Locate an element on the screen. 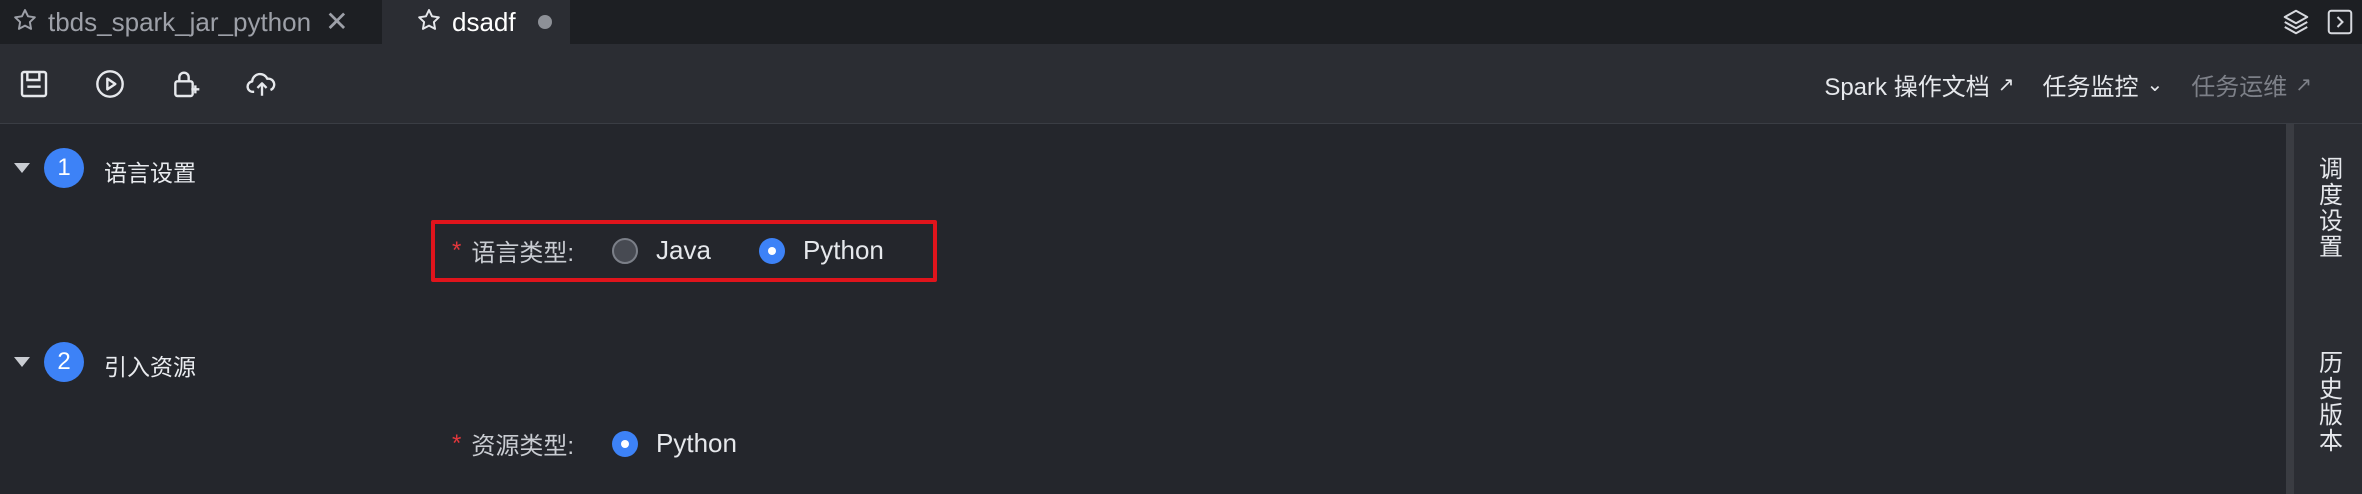 This screenshot has width=2362, height=494. save-icon is located at coordinates (34, 84).